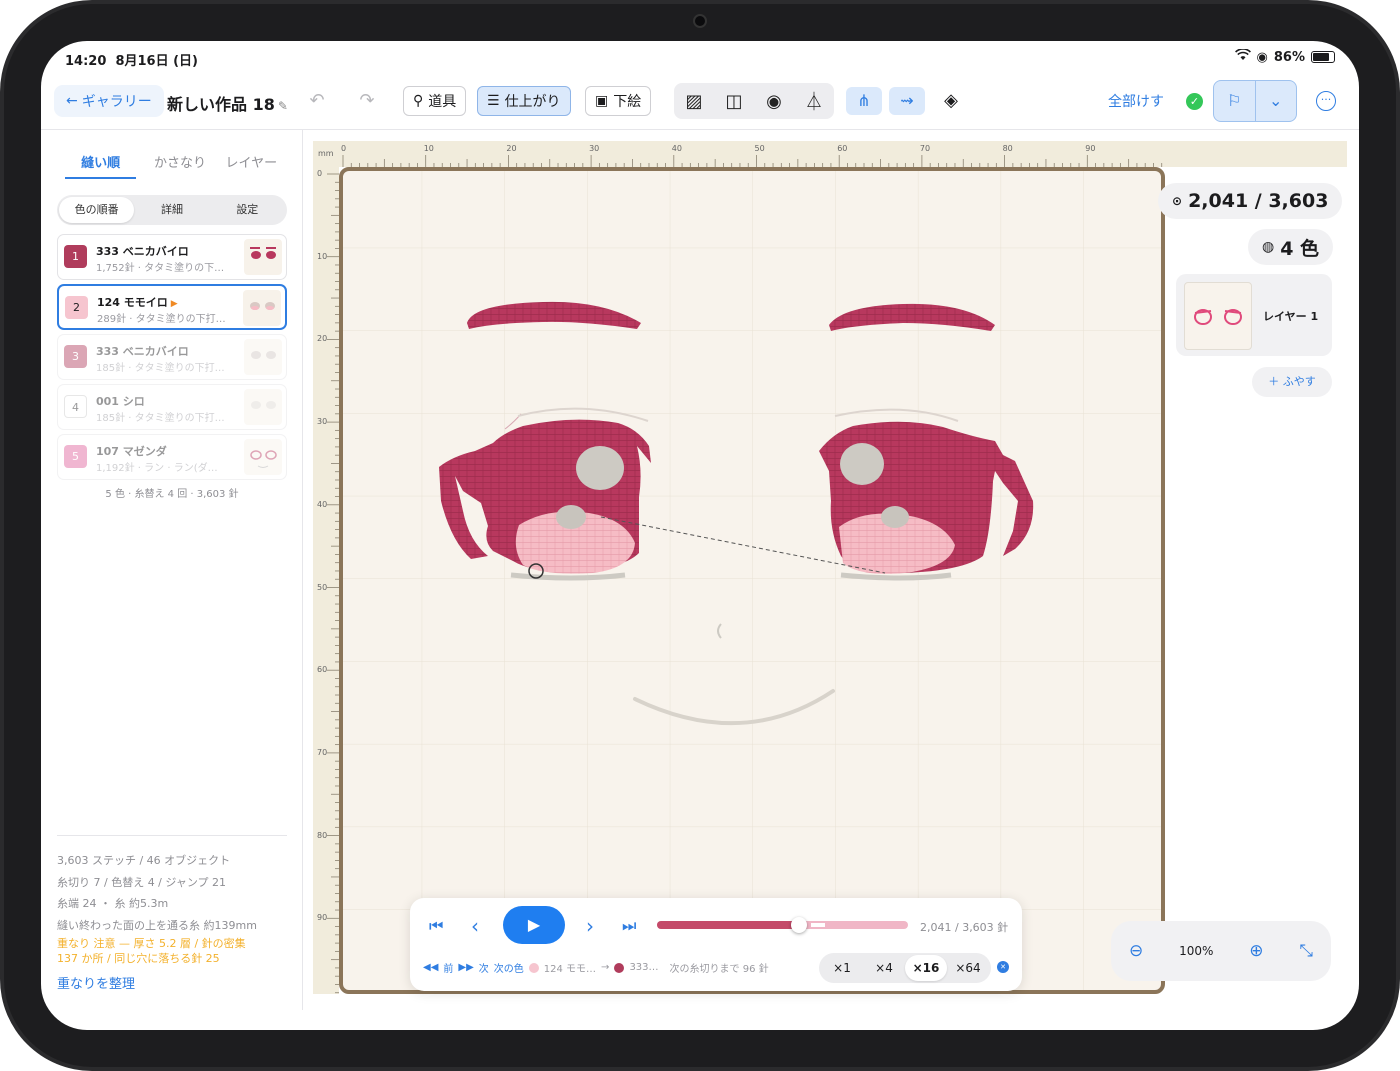 This screenshot has width=1400, height=1071. I want to click on play-icon: ▶, so click(534, 924).